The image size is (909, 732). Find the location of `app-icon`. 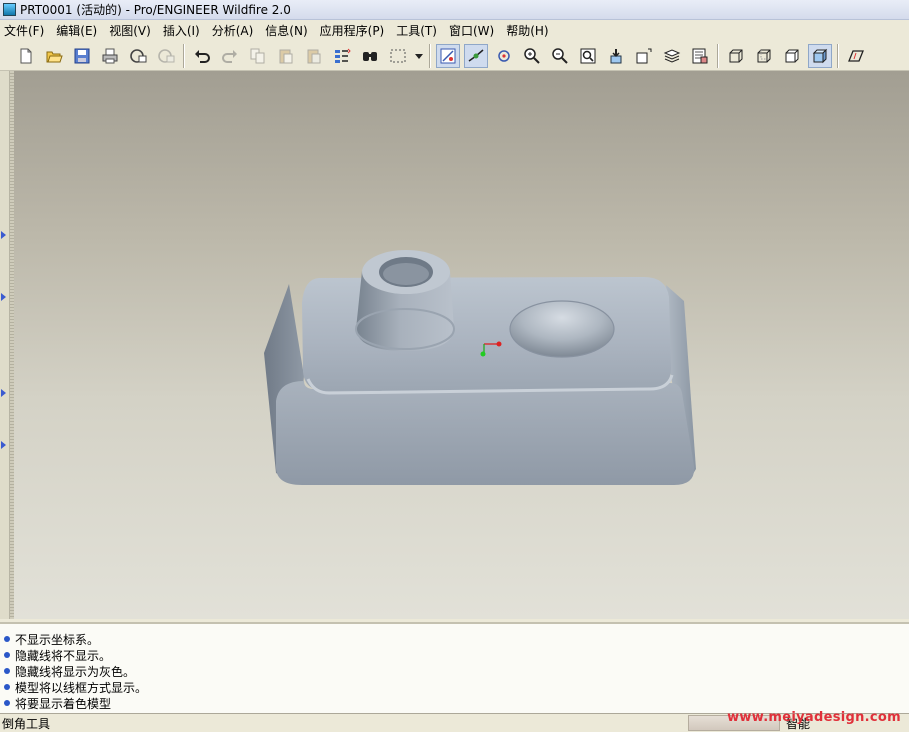

app-icon is located at coordinates (9, 9).